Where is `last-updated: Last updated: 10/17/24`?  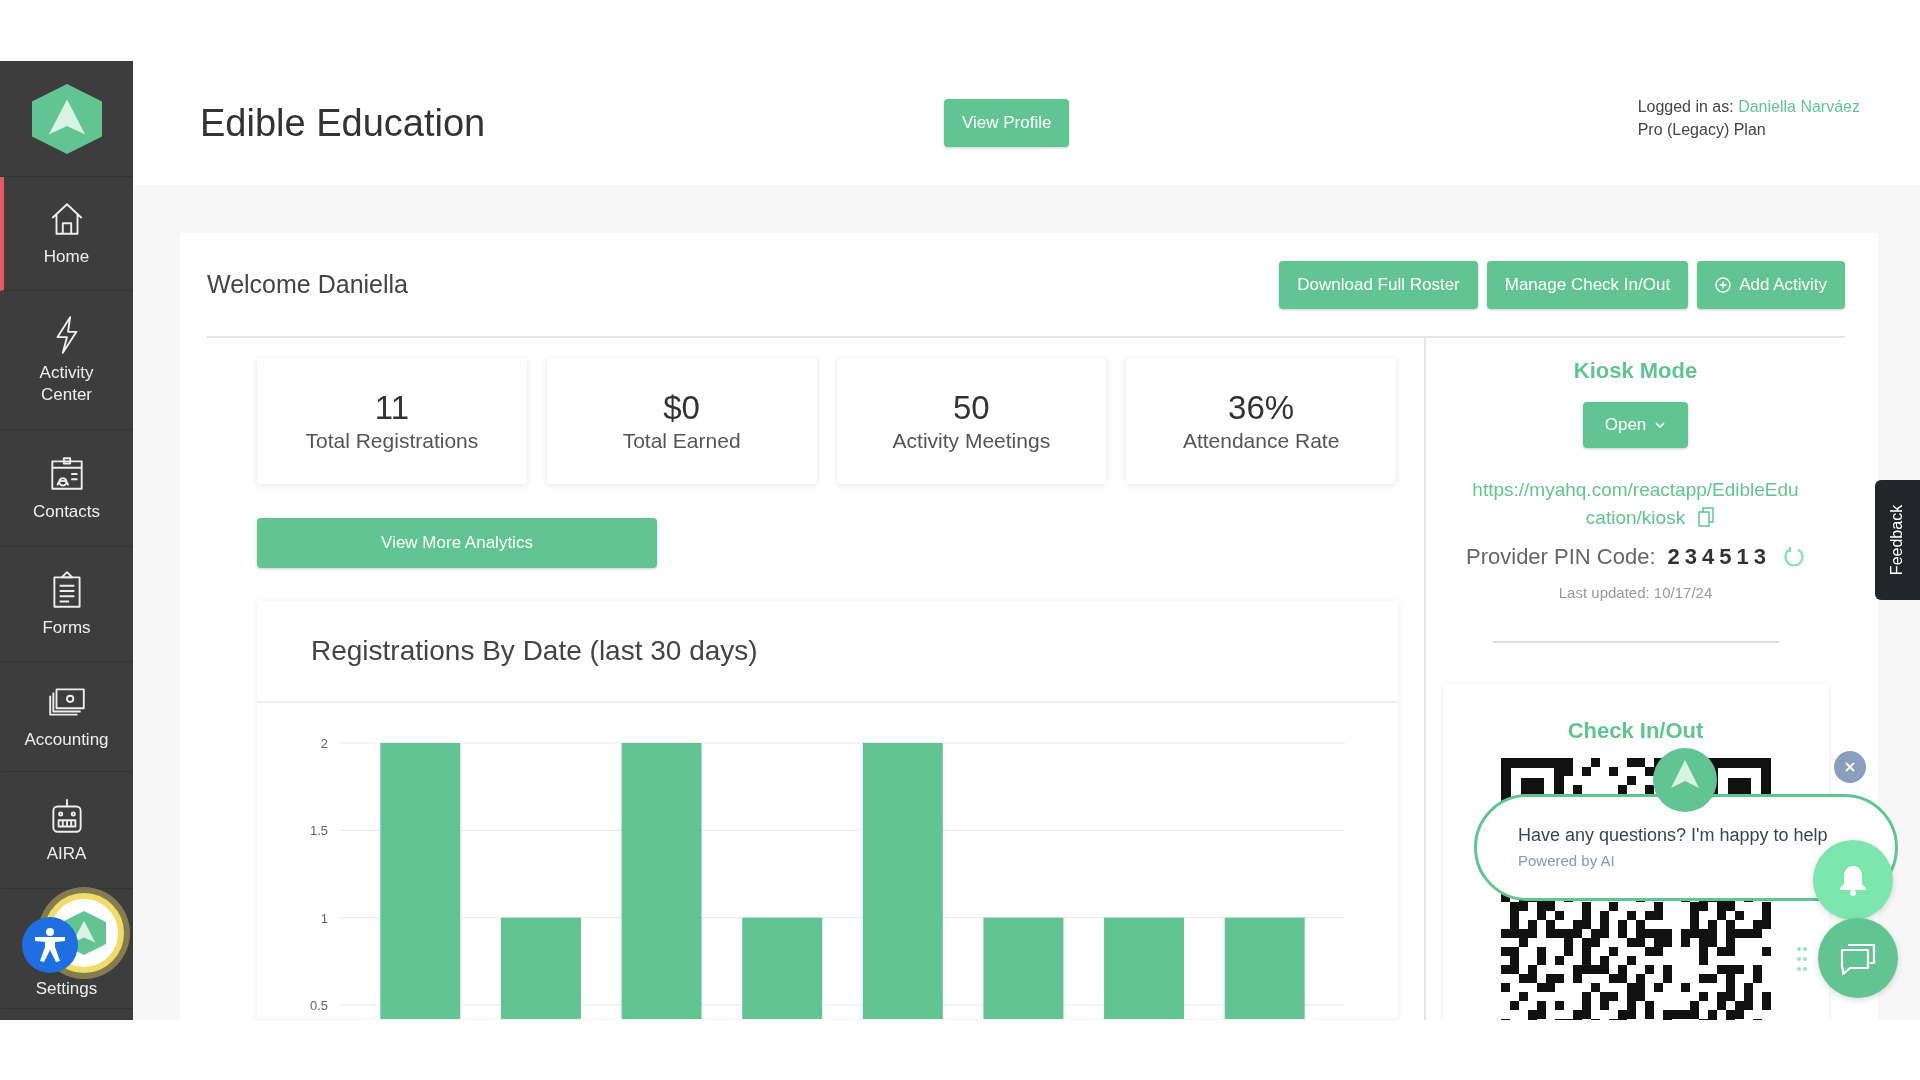
last-updated: Last updated: 10/17/24 is located at coordinates (1635, 592).